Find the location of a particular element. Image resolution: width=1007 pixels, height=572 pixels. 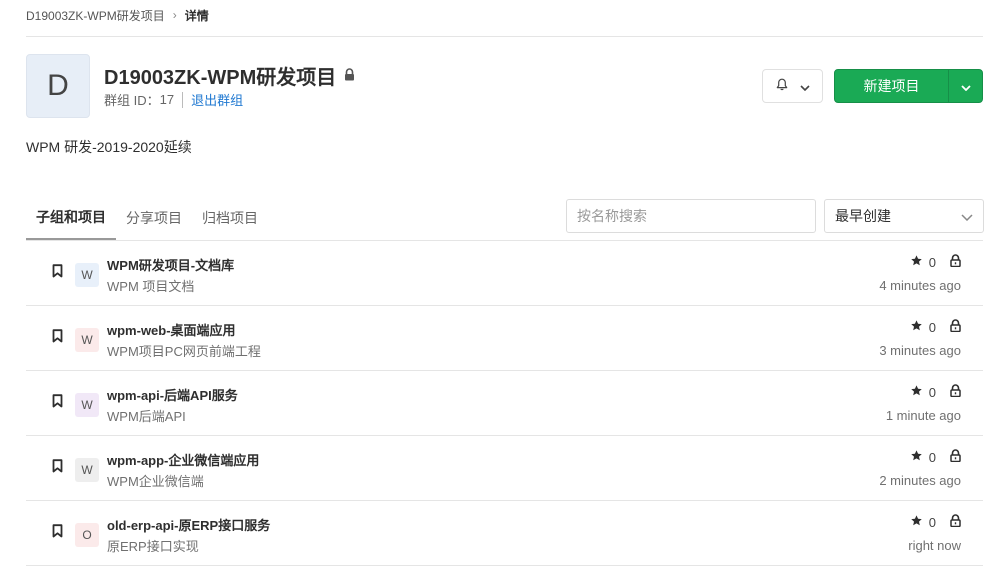

group-avatar: D is located at coordinates (58, 86).